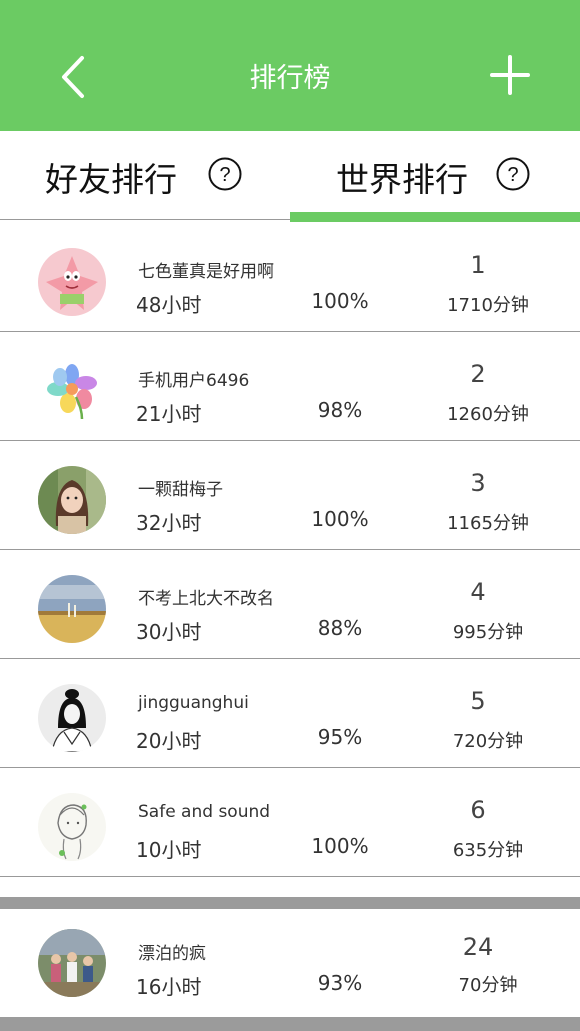 The height and width of the screenshot is (1031, 580). What do you see at coordinates (72, 500) in the screenshot?
I see `girl-photo-avatar` at bounding box center [72, 500].